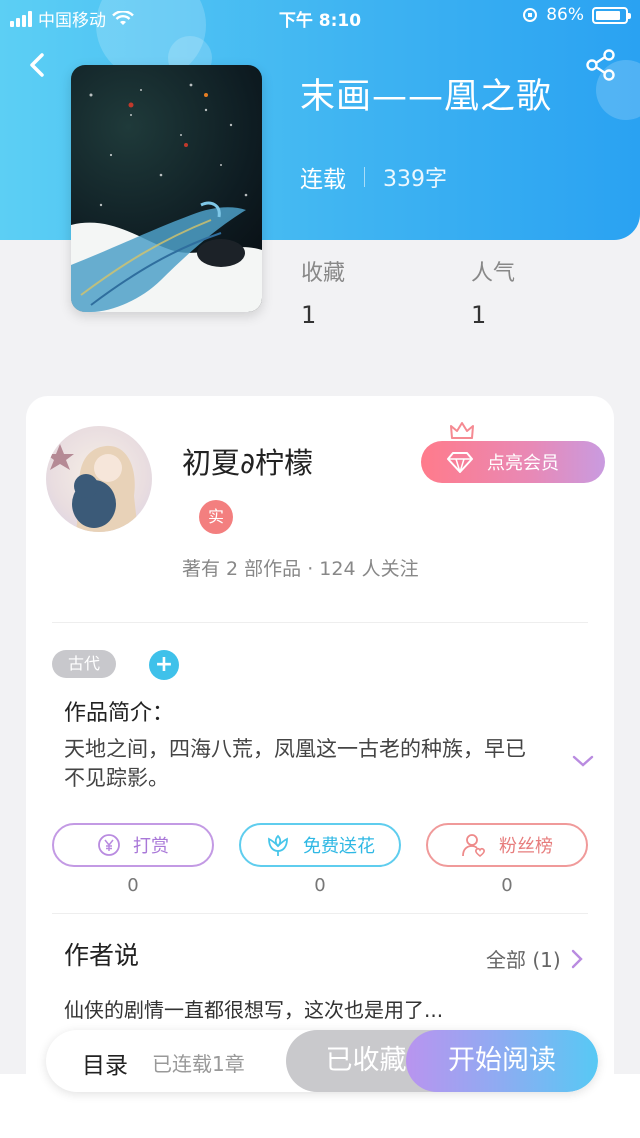 The image size is (640, 1138). I want to click on battery-icon, so click(611, 15).